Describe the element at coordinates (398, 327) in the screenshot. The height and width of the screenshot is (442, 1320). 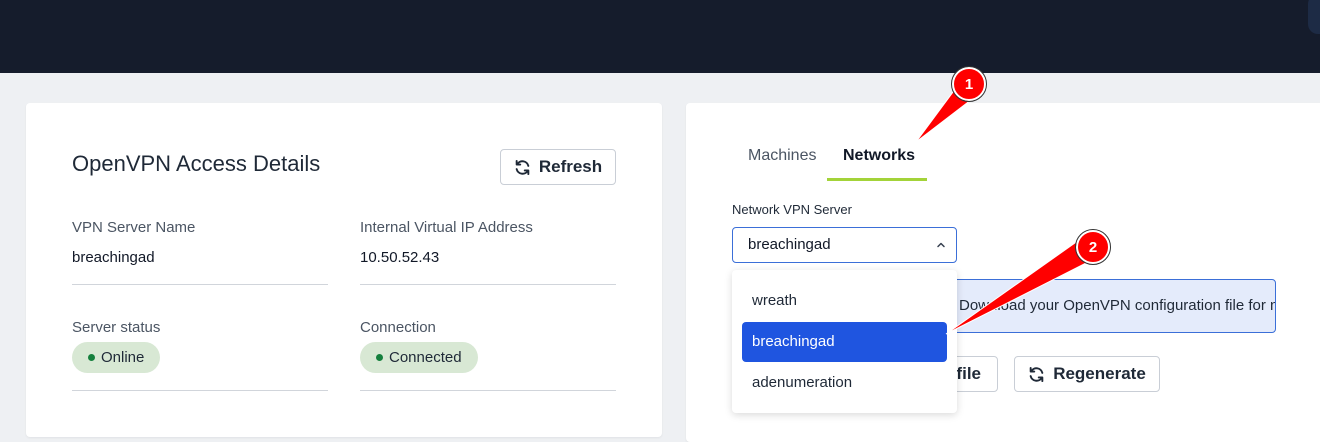
I see `connection-label: Connection` at that location.